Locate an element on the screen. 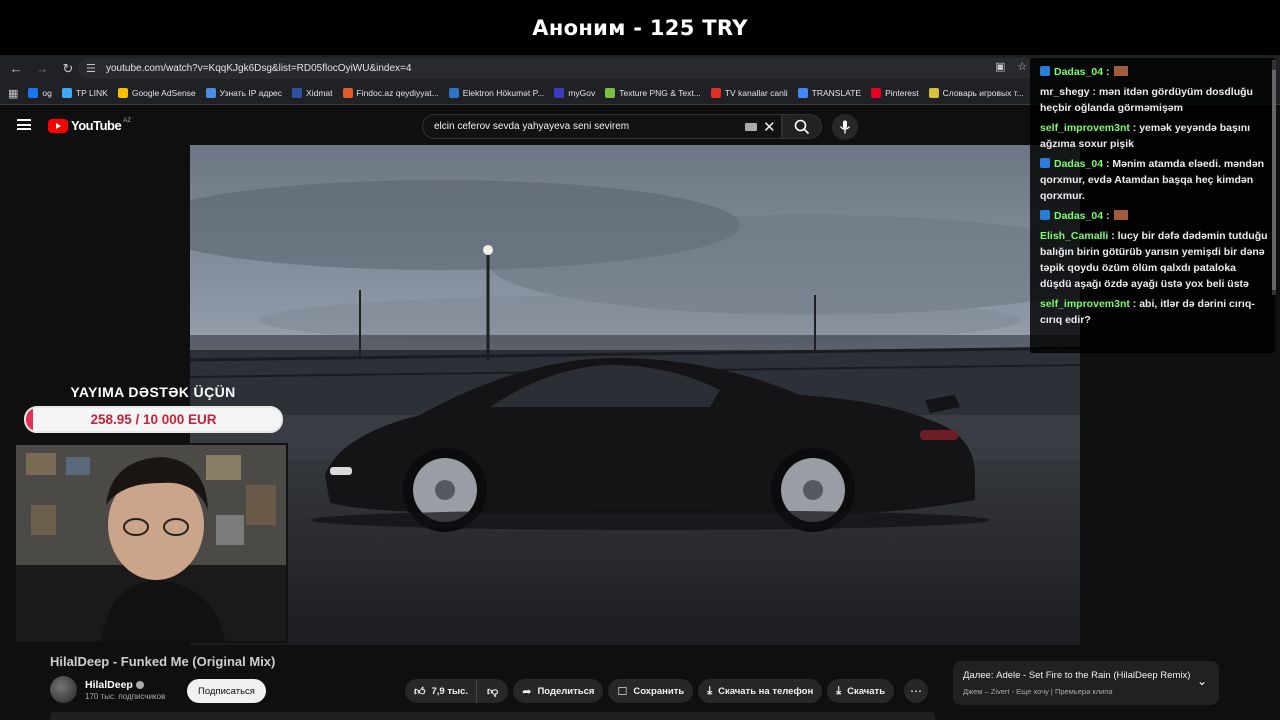 This screenshot has height=720, width=1280. bookmark-item: og is located at coordinates (40, 93).